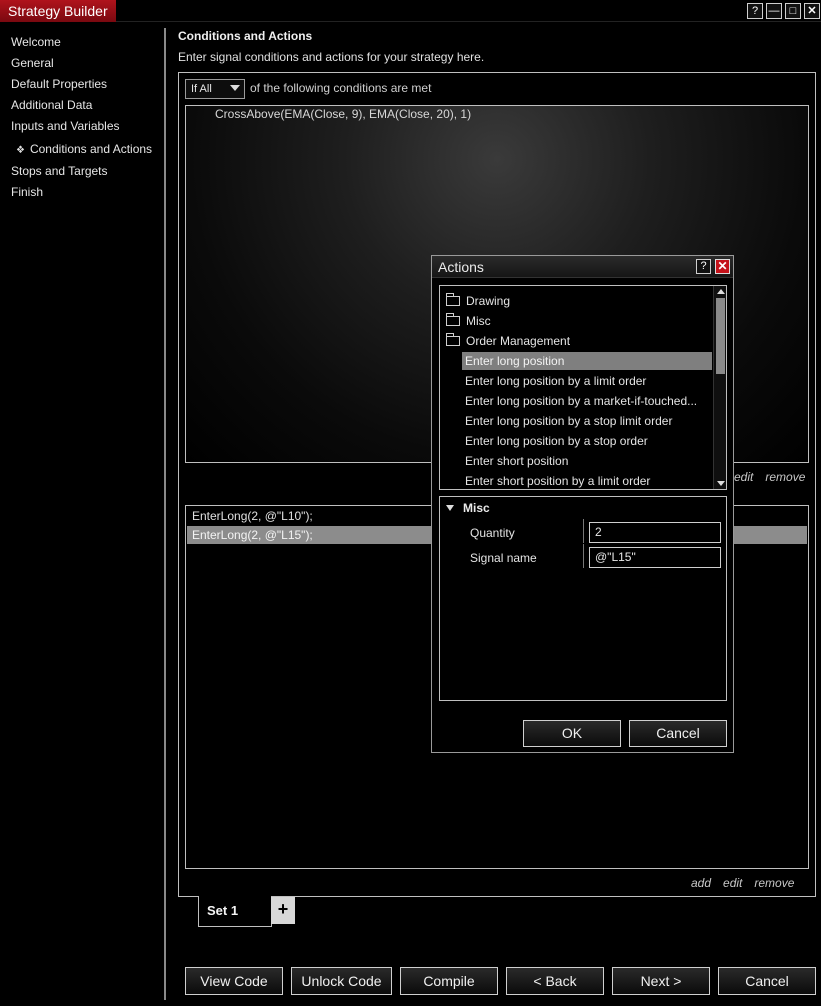 This screenshot has height=1006, width=821. Describe the element at coordinates (587, 441) in the screenshot. I see `tree-item-enter-long-stop: Enter long position by a stop order` at that location.